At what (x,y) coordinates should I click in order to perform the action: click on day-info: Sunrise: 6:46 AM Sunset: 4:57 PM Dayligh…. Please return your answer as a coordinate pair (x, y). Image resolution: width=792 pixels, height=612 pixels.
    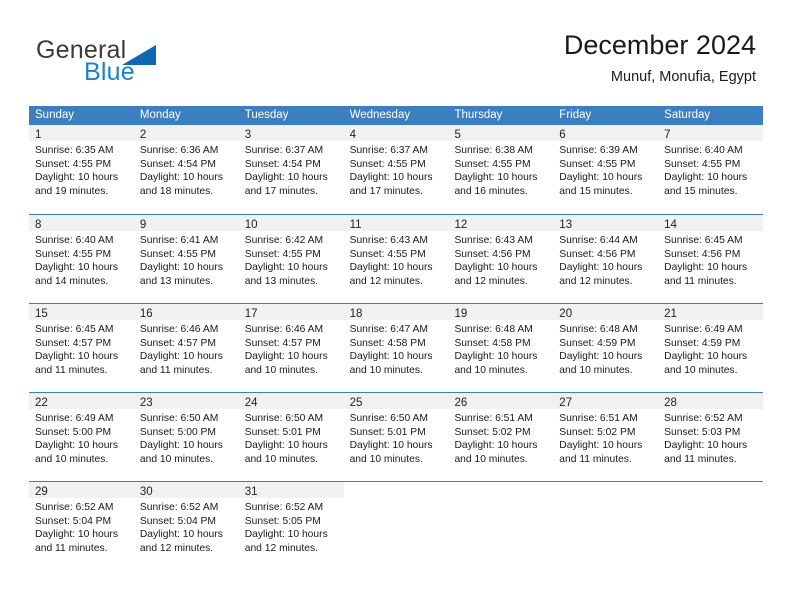
    Looking at the image, I should click on (186, 348).